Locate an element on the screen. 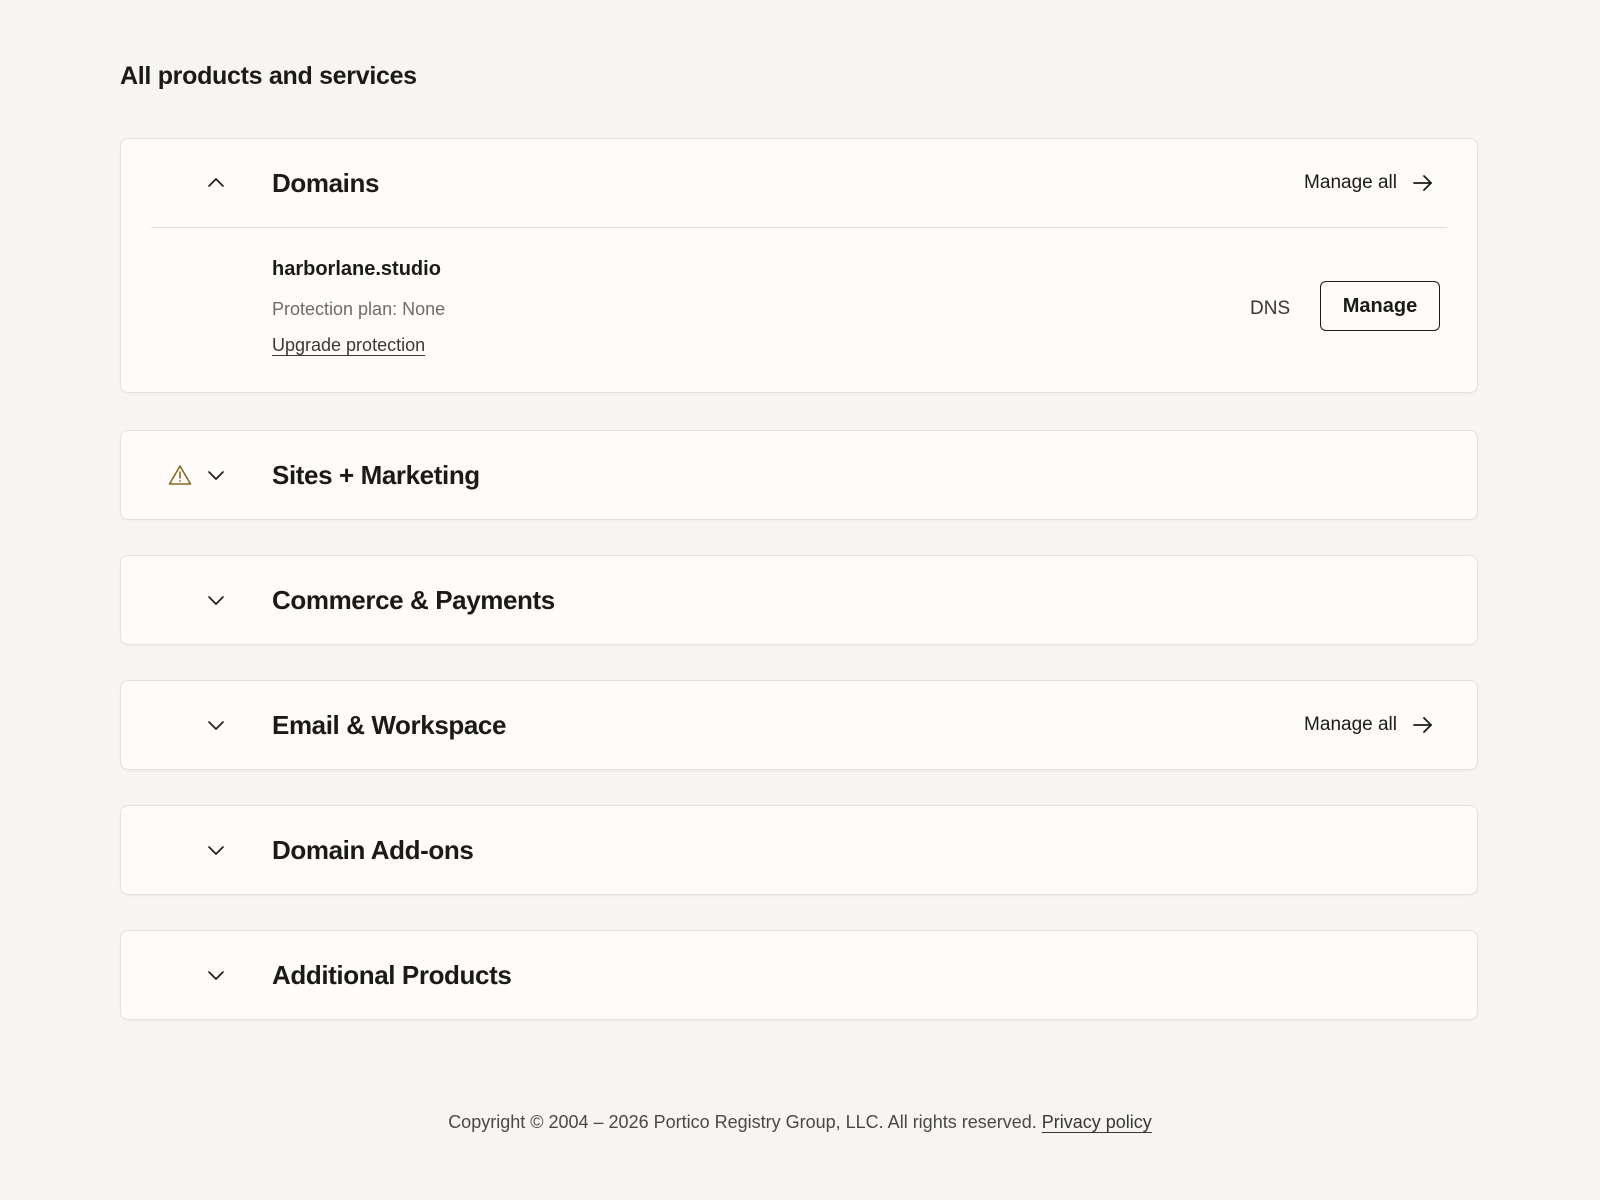 The height and width of the screenshot is (1200, 1600). section-domain-addons-header: Domain Add-ons is located at coordinates (799, 850).